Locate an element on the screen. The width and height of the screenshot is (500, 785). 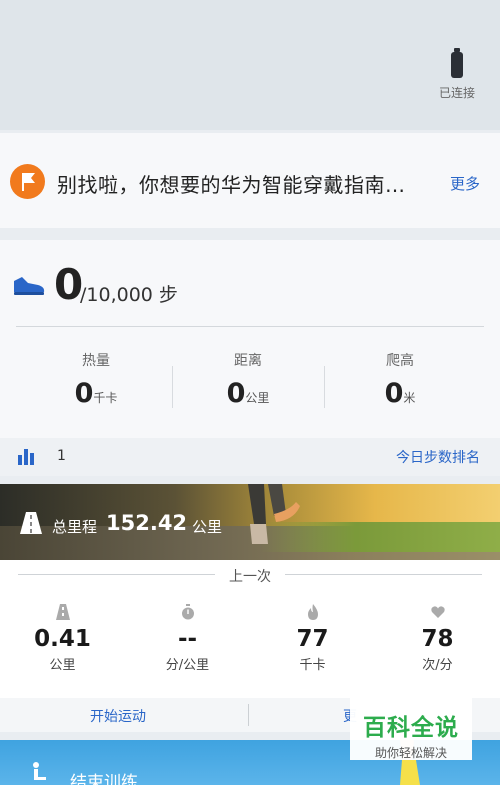
metric-value: 0.41 is located at coordinates (62, 639).